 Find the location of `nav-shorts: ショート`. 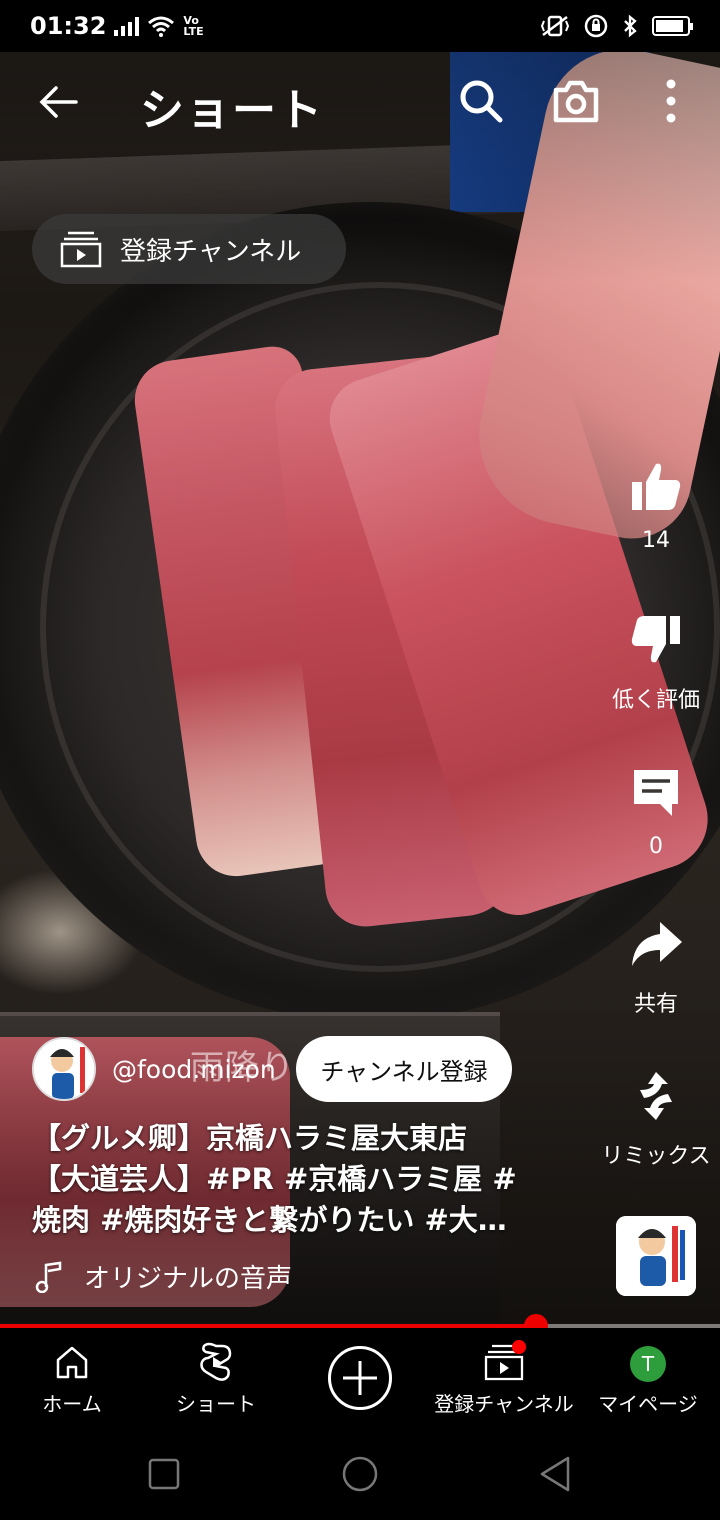

nav-shorts: ショート is located at coordinates (216, 1379).